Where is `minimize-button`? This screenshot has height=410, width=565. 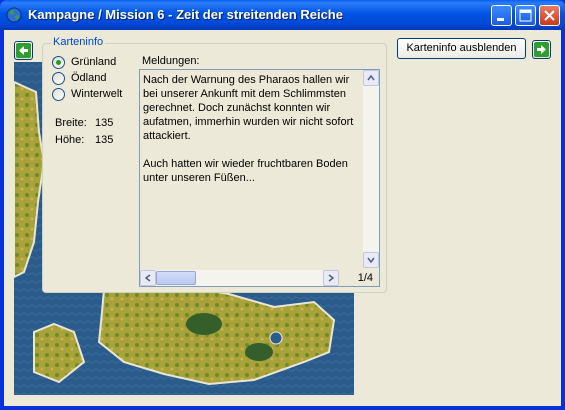 minimize-button is located at coordinates (501, 15).